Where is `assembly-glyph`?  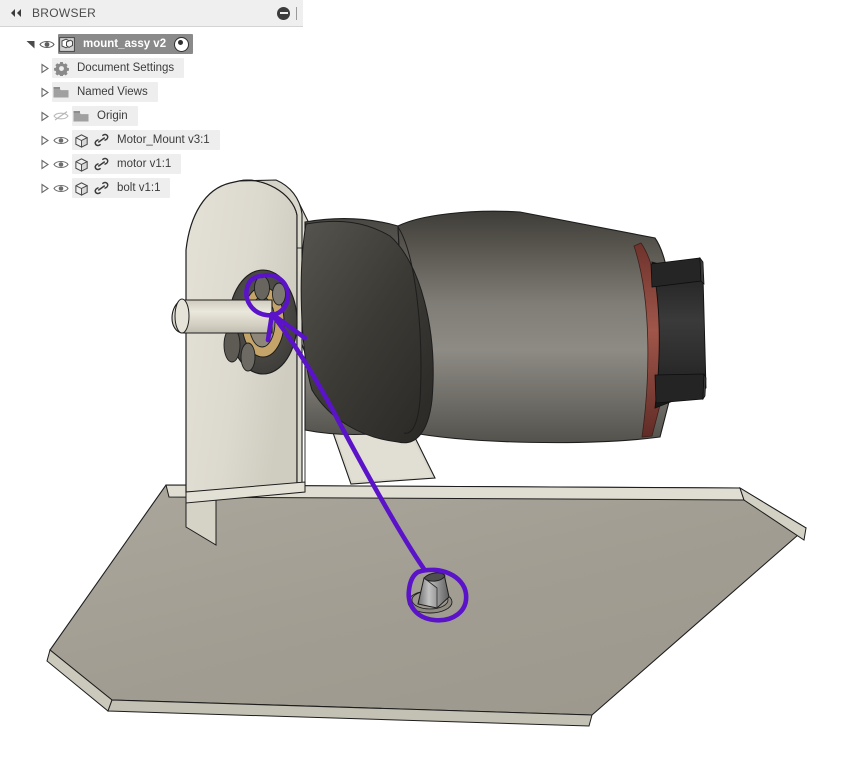 assembly-glyph is located at coordinates (67, 44).